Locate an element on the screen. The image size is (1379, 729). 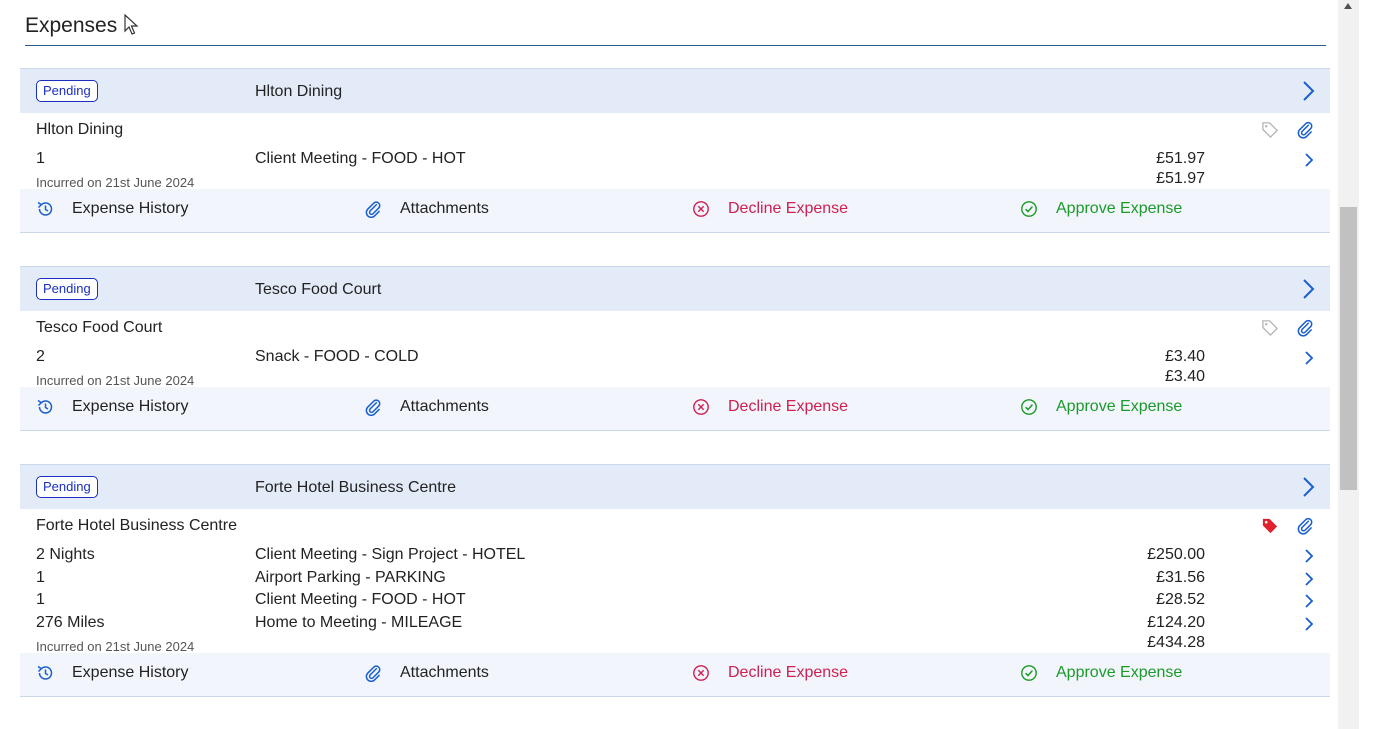
expense-card-header: Pending Forte Hotel Business Centre is located at coordinates (675, 487).